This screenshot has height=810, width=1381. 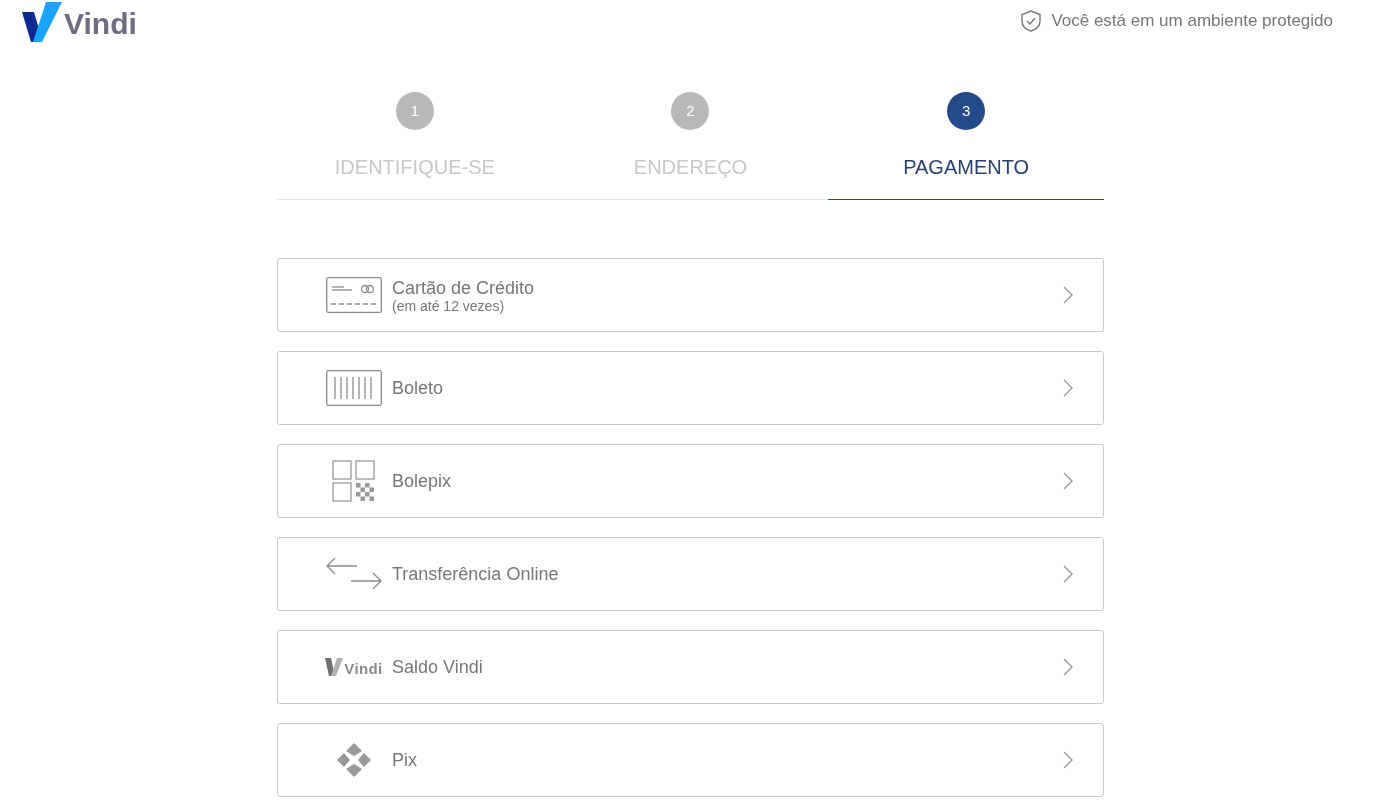 I want to click on pix-diamond-icon, so click(x=354, y=760).